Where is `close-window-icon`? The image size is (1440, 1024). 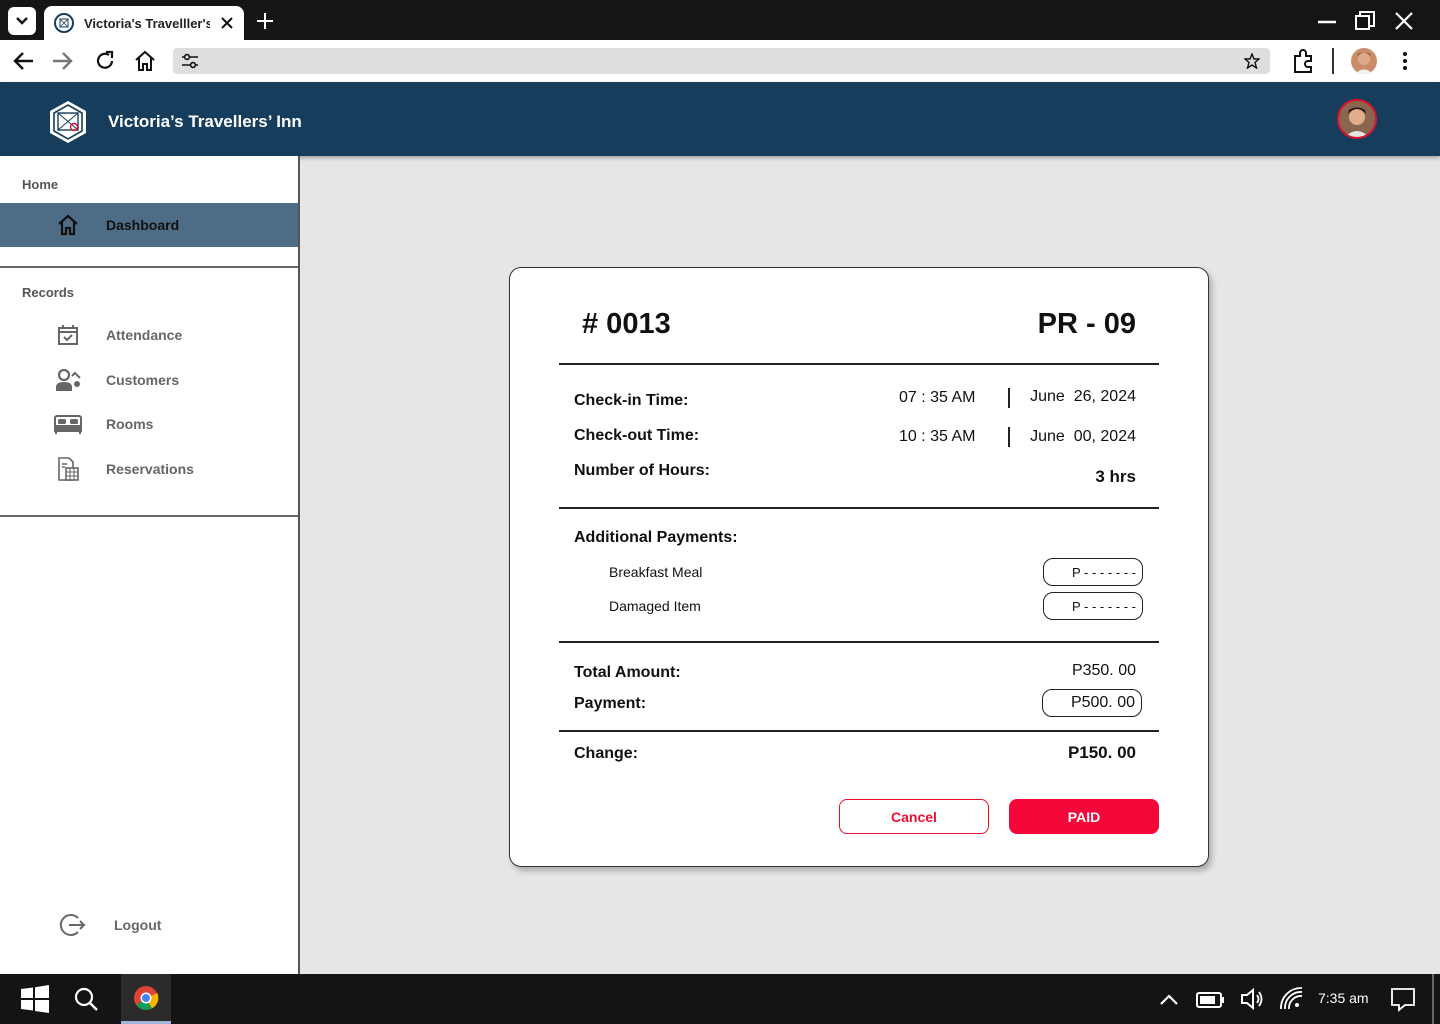 close-window-icon is located at coordinates (1404, 21).